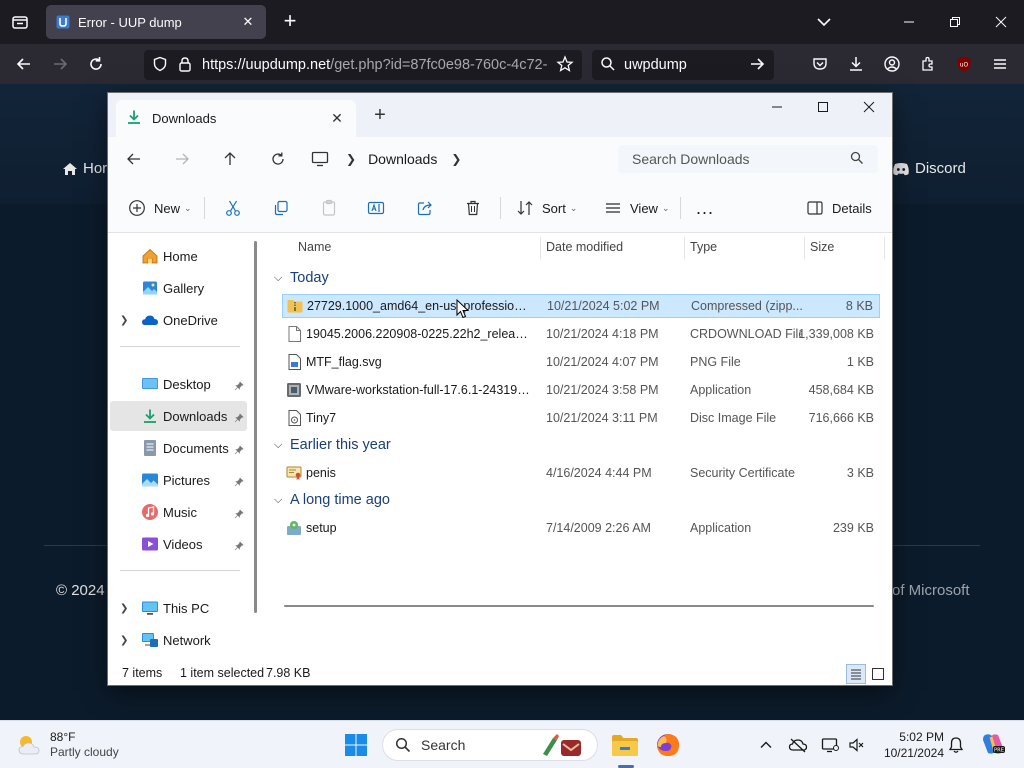  I want to click on explorer-maximize-icon, so click(823, 107).